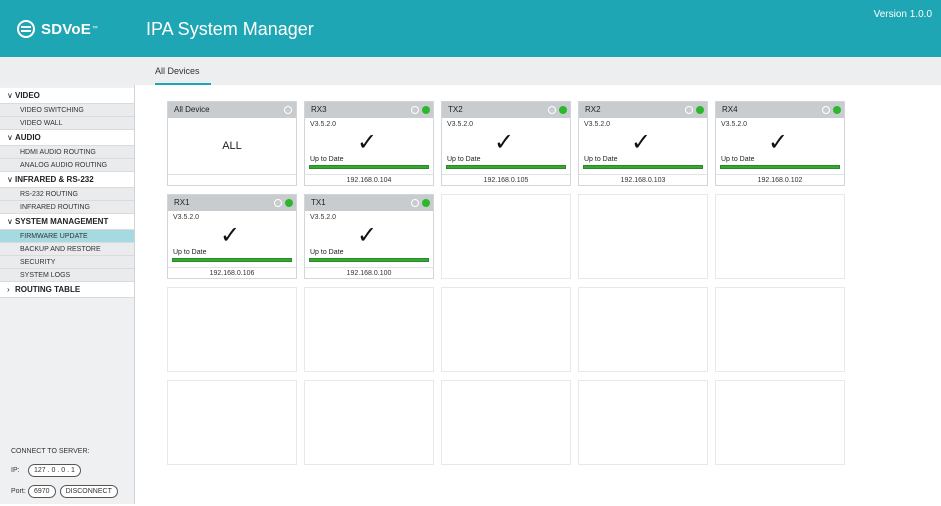 Image resolution: width=941 pixels, height=506 pixels. Describe the element at coordinates (643, 110) in the screenshot. I see `card-header: RX2` at that location.